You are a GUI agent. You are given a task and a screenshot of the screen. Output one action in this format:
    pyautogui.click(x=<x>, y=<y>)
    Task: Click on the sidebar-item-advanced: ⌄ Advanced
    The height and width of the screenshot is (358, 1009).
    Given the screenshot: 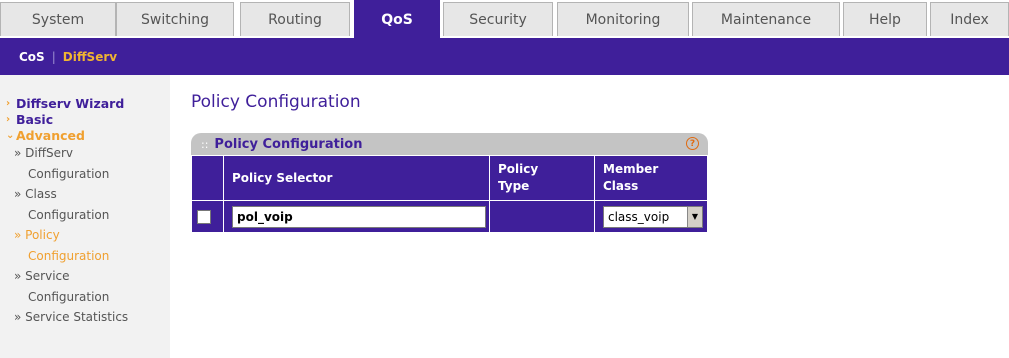 What is the action you would take?
    pyautogui.click(x=85, y=135)
    